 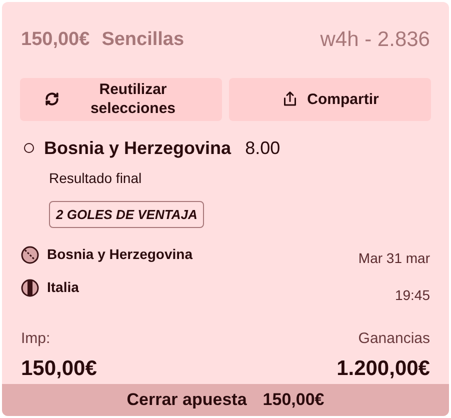 I want to click on stake-total: 150,00€, so click(x=59, y=369).